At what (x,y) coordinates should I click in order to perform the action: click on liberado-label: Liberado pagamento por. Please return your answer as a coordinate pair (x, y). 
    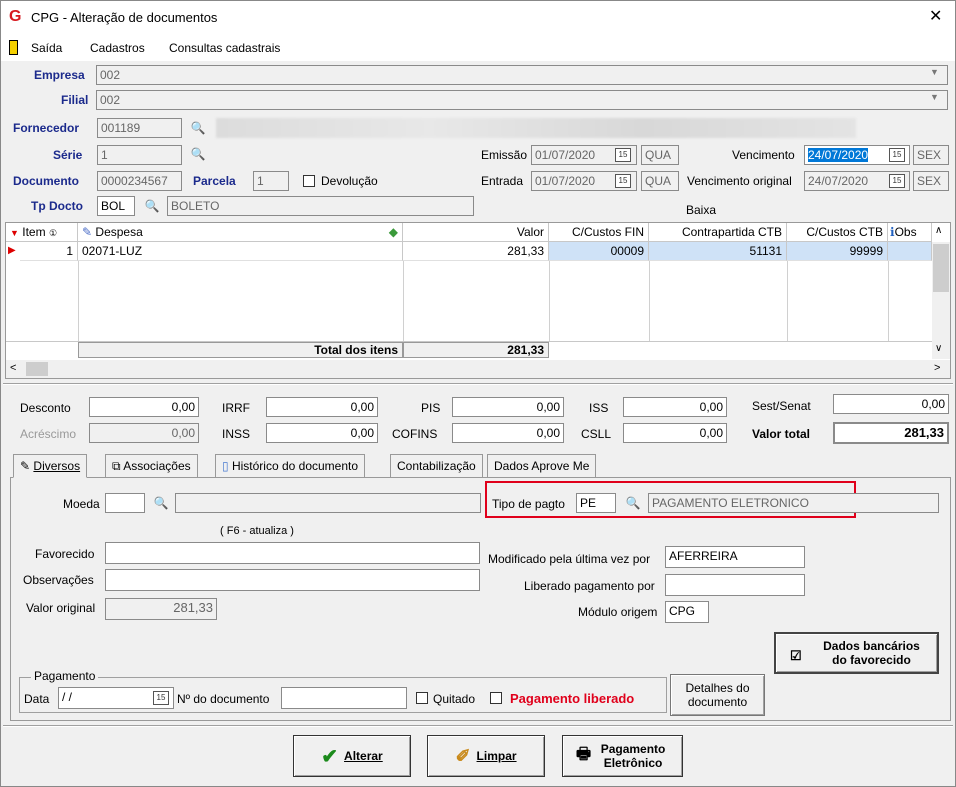
    Looking at the image, I should click on (589, 586).